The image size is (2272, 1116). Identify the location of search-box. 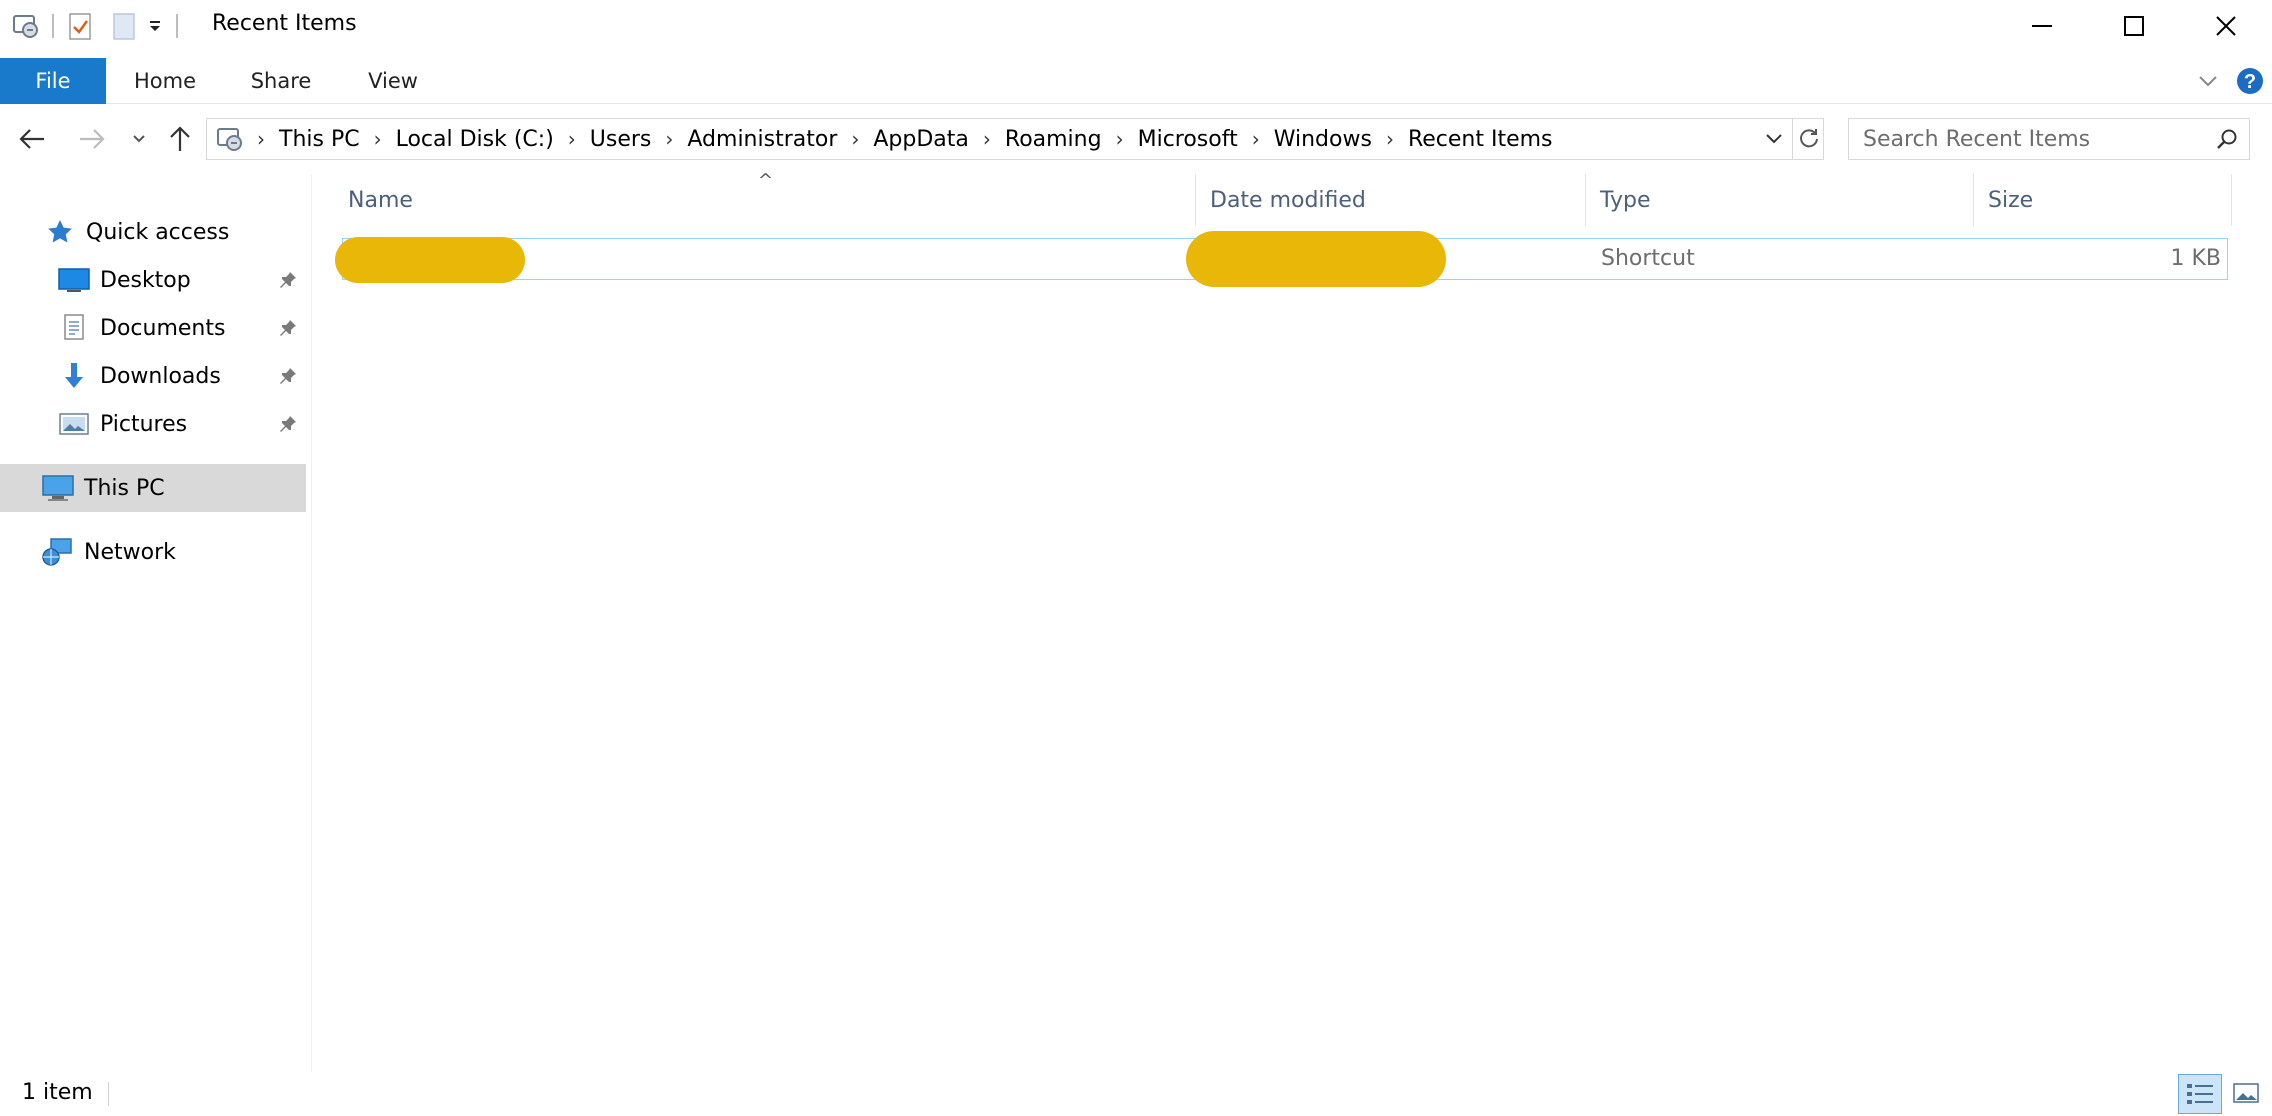
(2049, 139).